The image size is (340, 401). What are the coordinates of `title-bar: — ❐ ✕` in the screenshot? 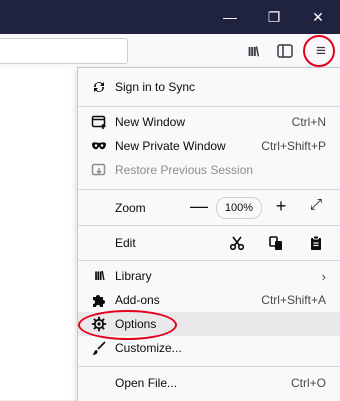 It's located at (170, 17).